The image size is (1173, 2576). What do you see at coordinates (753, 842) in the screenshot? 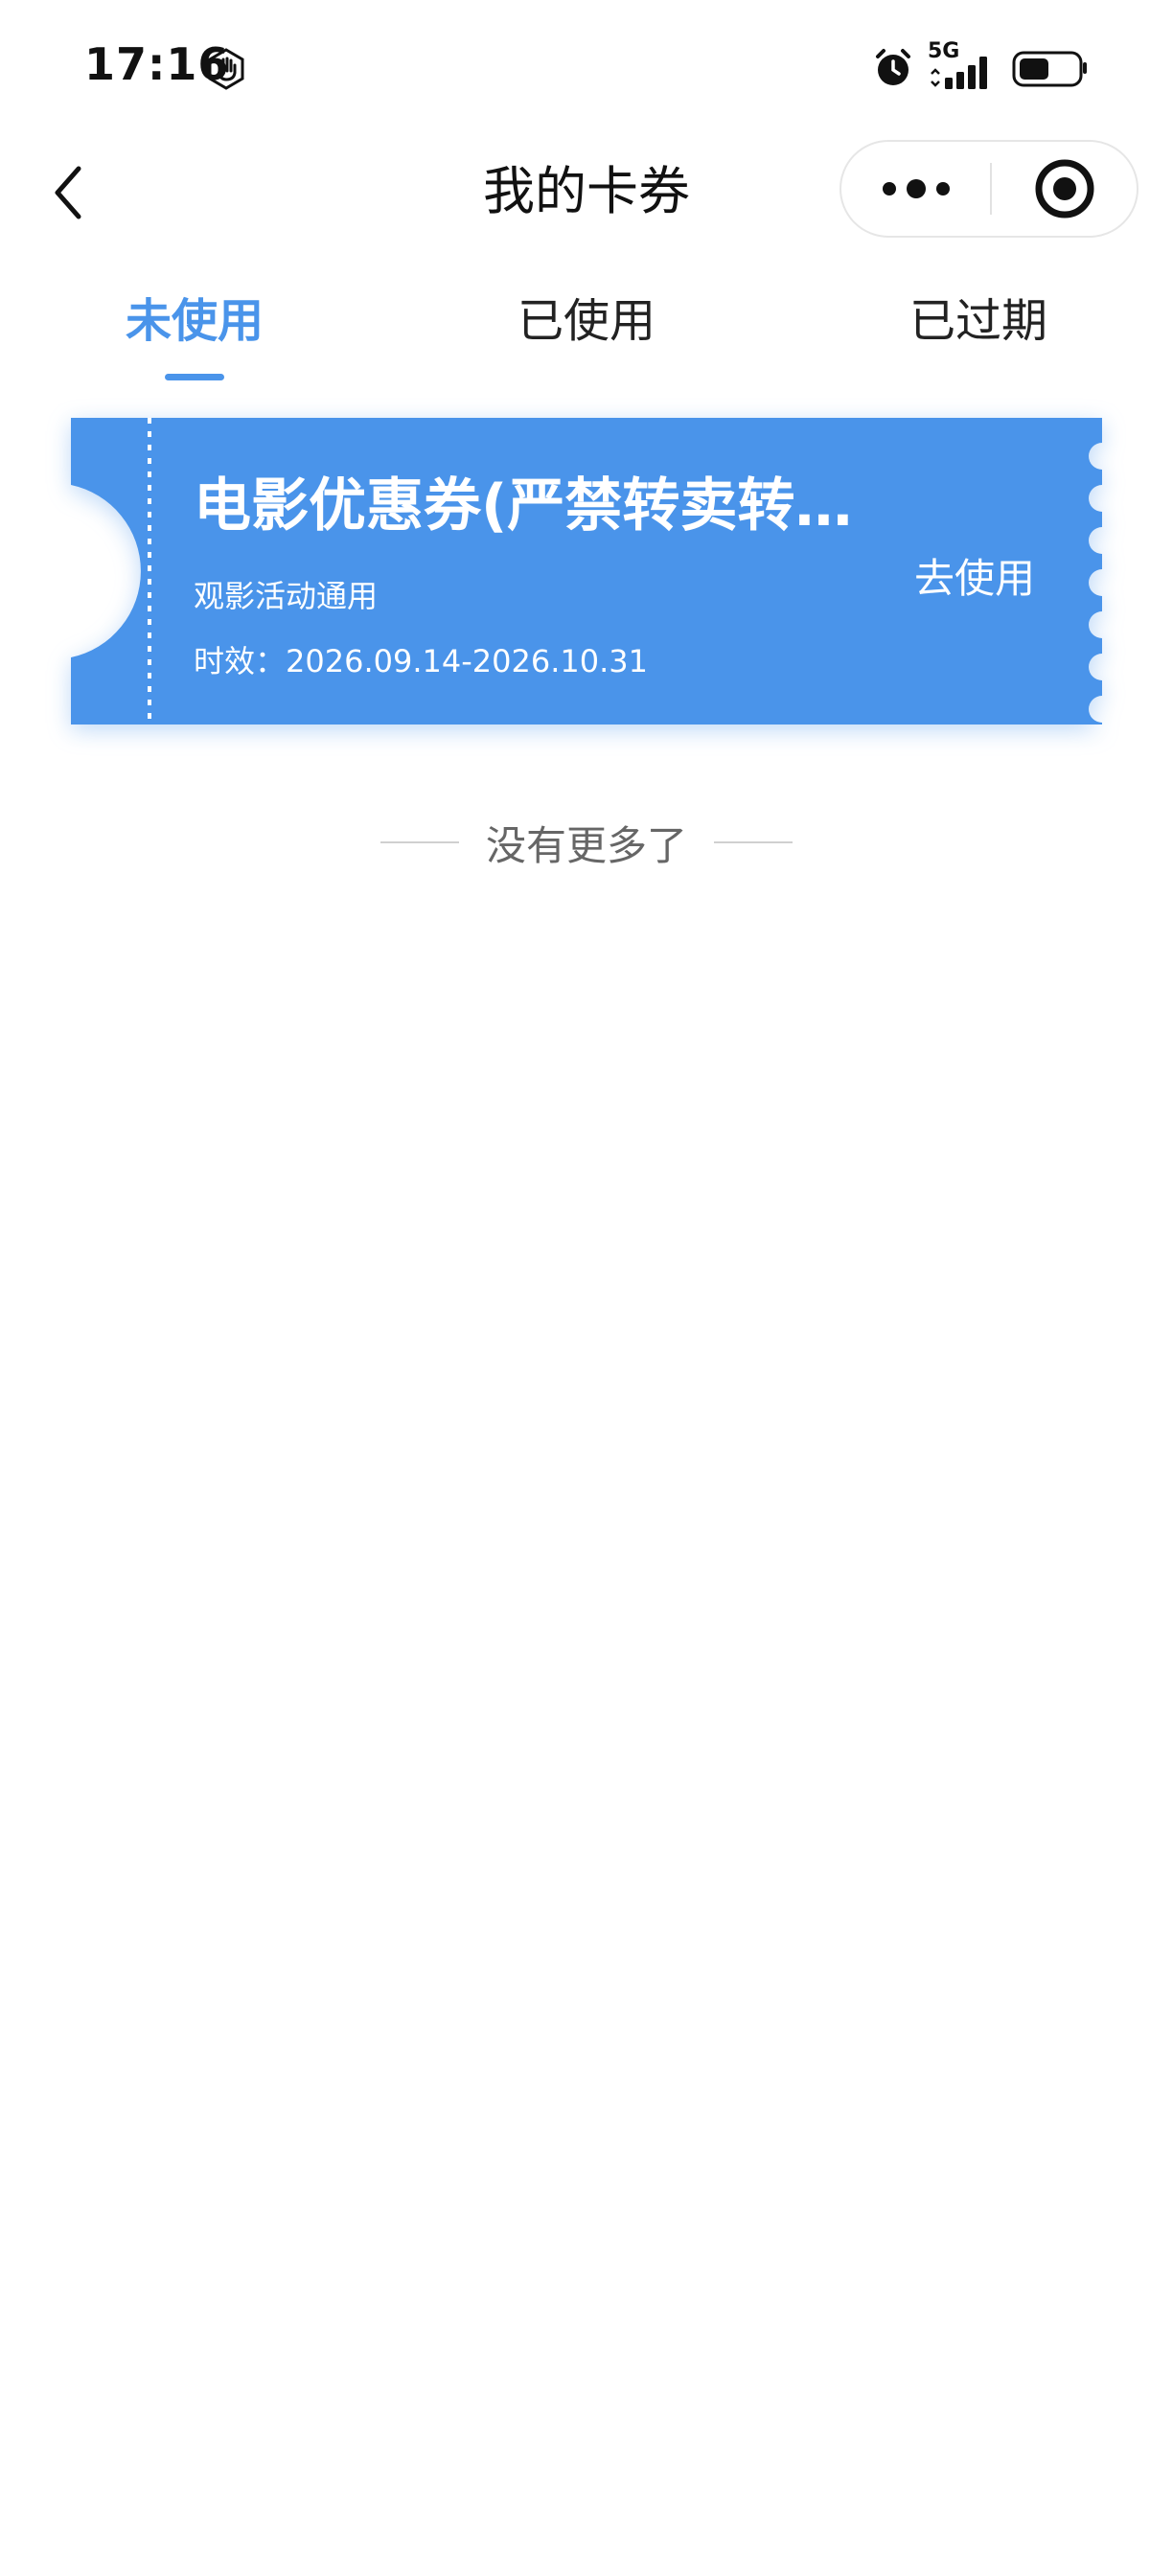
I see `divider-right` at bounding box center [753, 842].